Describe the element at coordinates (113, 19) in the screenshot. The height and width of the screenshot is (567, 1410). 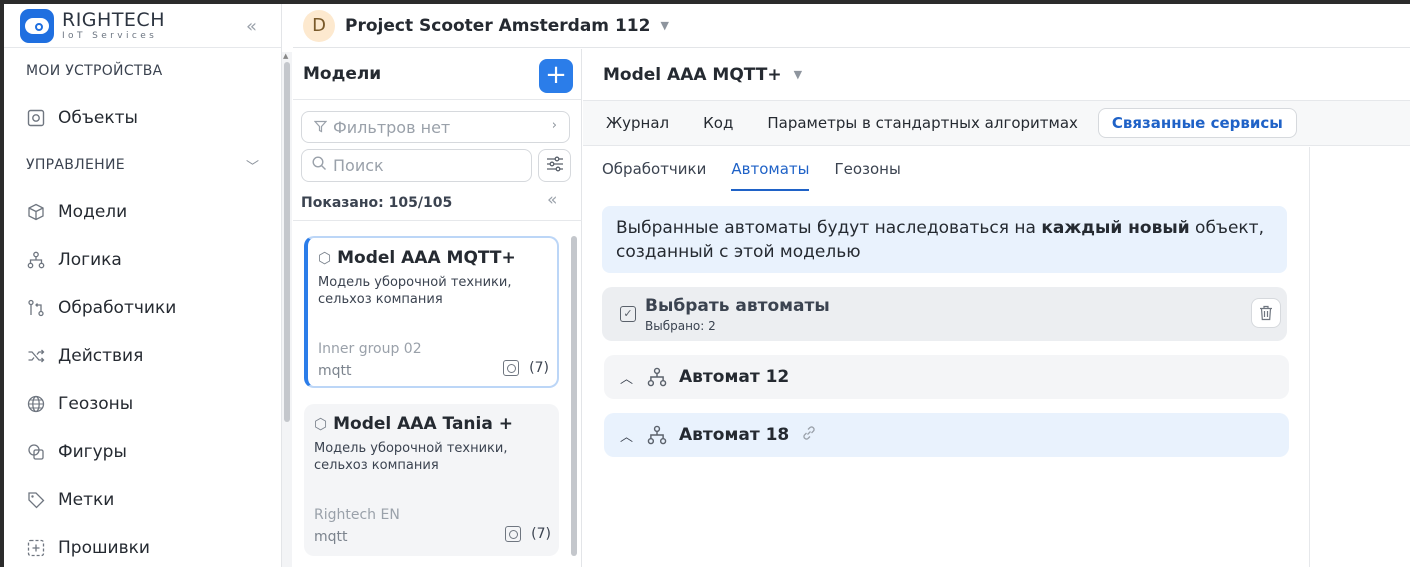
I see `brand-title: RIGHTECH` at that location.